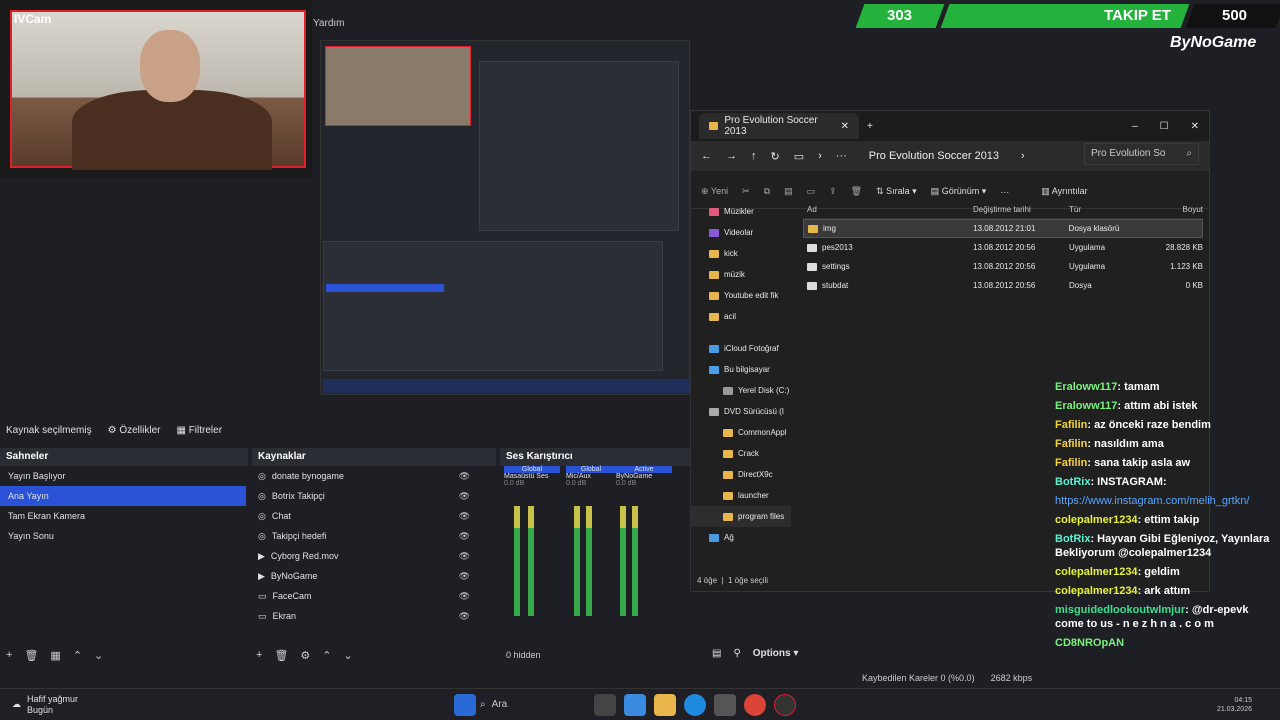 The height and width of the screenshot is (720, 1280). Describe the element at coordinates (374, 596) in the screenshot. I see `source-item: ▭ FaceCam 👁` at that location.